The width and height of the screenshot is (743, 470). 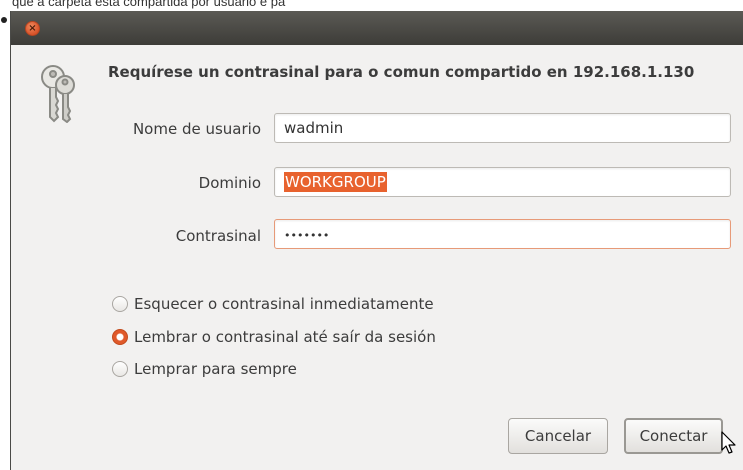 What do you see at coordinates (673, 436) in the screenshot?
I see `connect-button: Conectar` at bounding box center [673, 436].